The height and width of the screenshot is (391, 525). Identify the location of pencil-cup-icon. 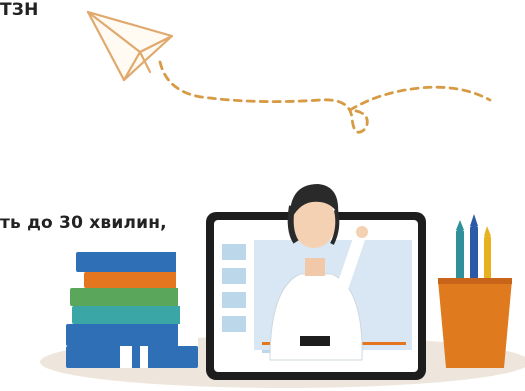
(475, 291).